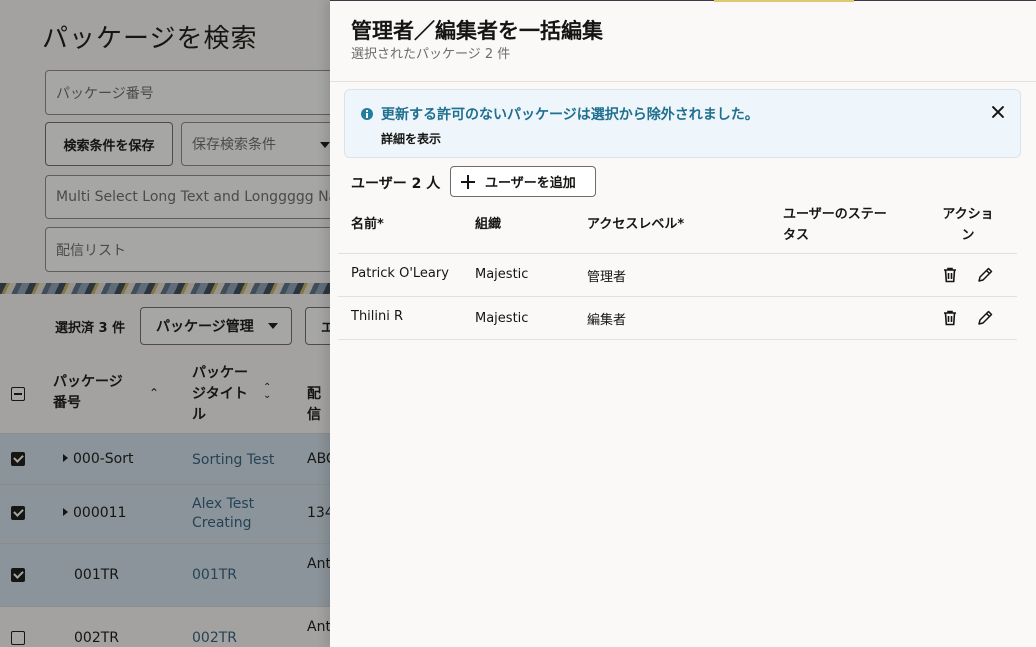  I want to click on users-table-header: 名前* 組織 アクセスレベル* ユーザーのステー タス アクショ ン, so click(677, 227).